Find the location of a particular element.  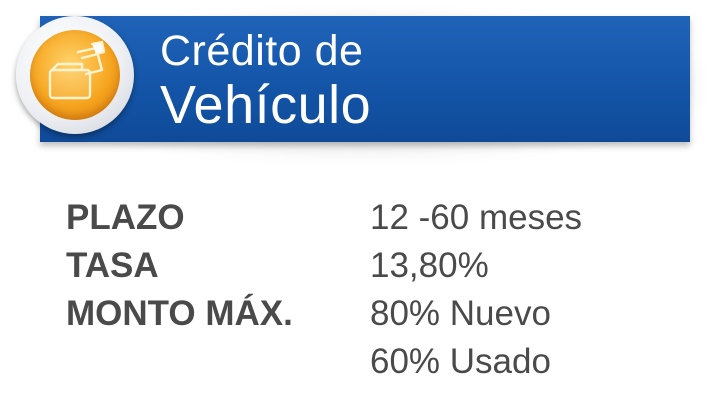

banner-title-line-1: Crédito de is located at coordinates (262, 51).